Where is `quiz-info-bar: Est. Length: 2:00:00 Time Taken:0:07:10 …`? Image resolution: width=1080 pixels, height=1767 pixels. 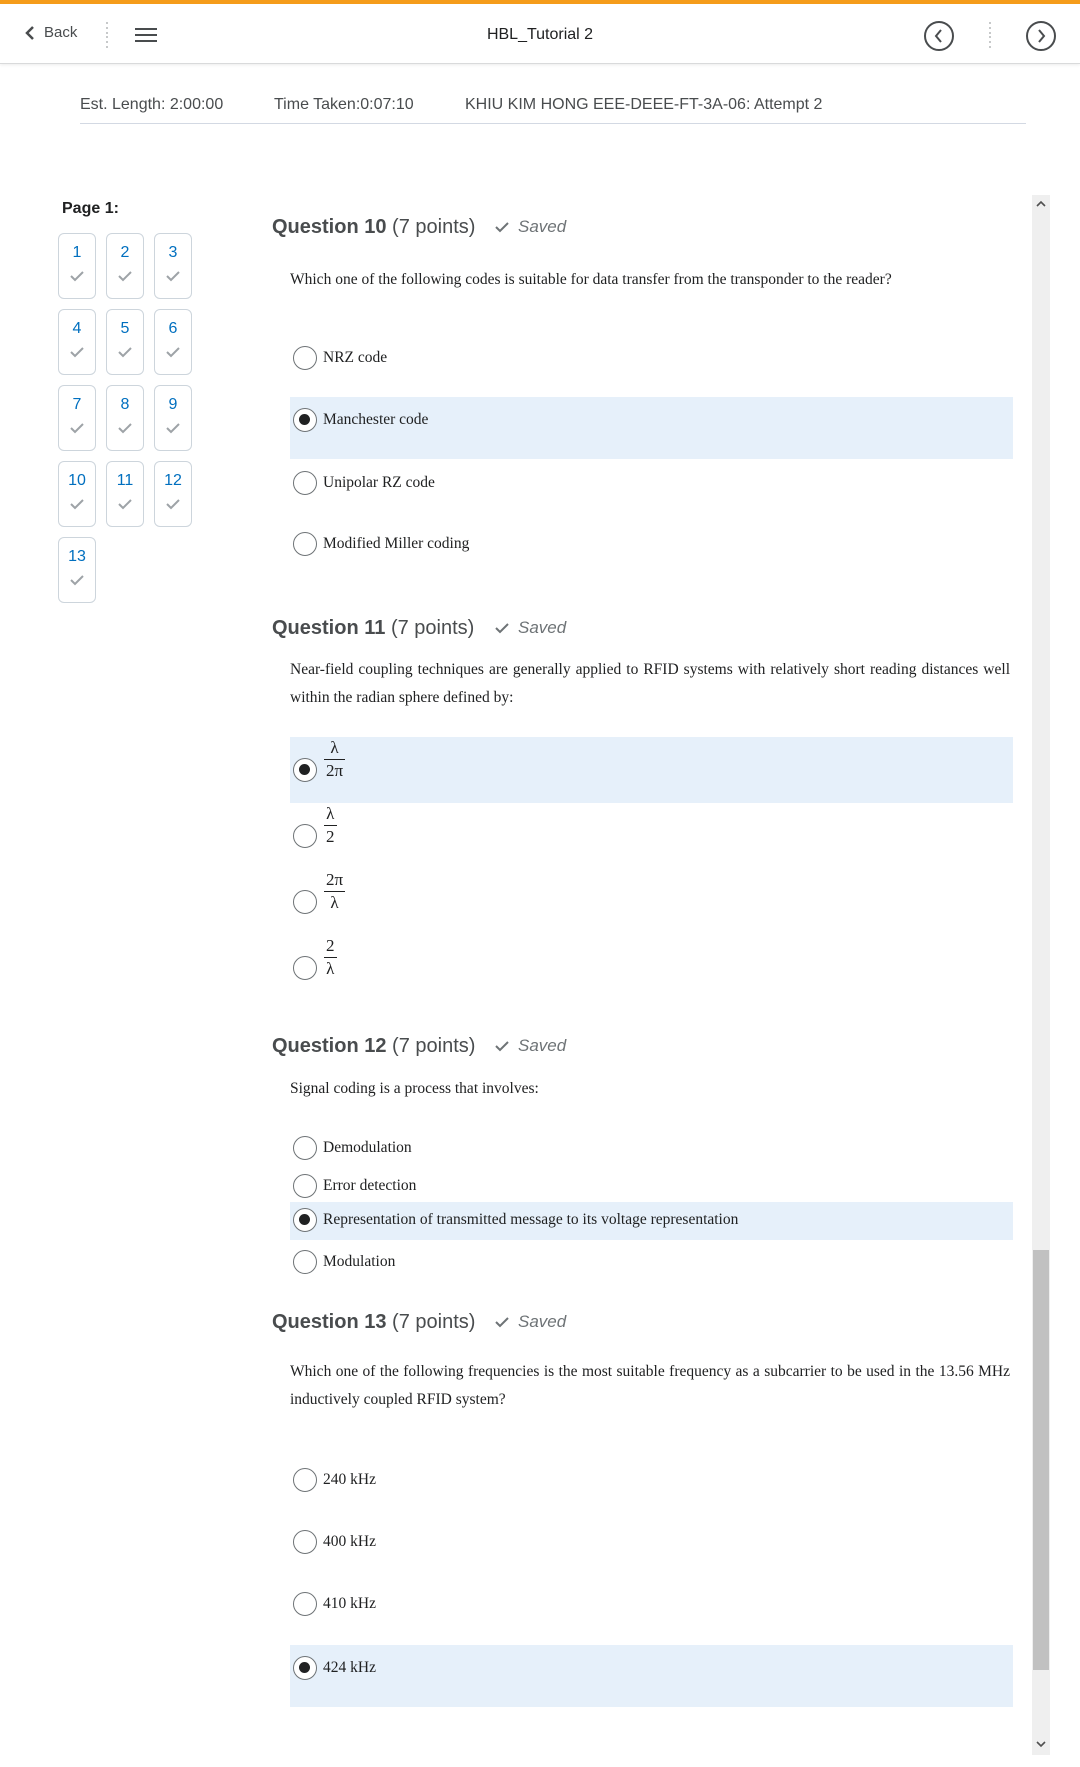
quiz-info-bar: Est. Length: 2:00:00 Time Taken:0:07:10 … is located at coordinates (553, 109).